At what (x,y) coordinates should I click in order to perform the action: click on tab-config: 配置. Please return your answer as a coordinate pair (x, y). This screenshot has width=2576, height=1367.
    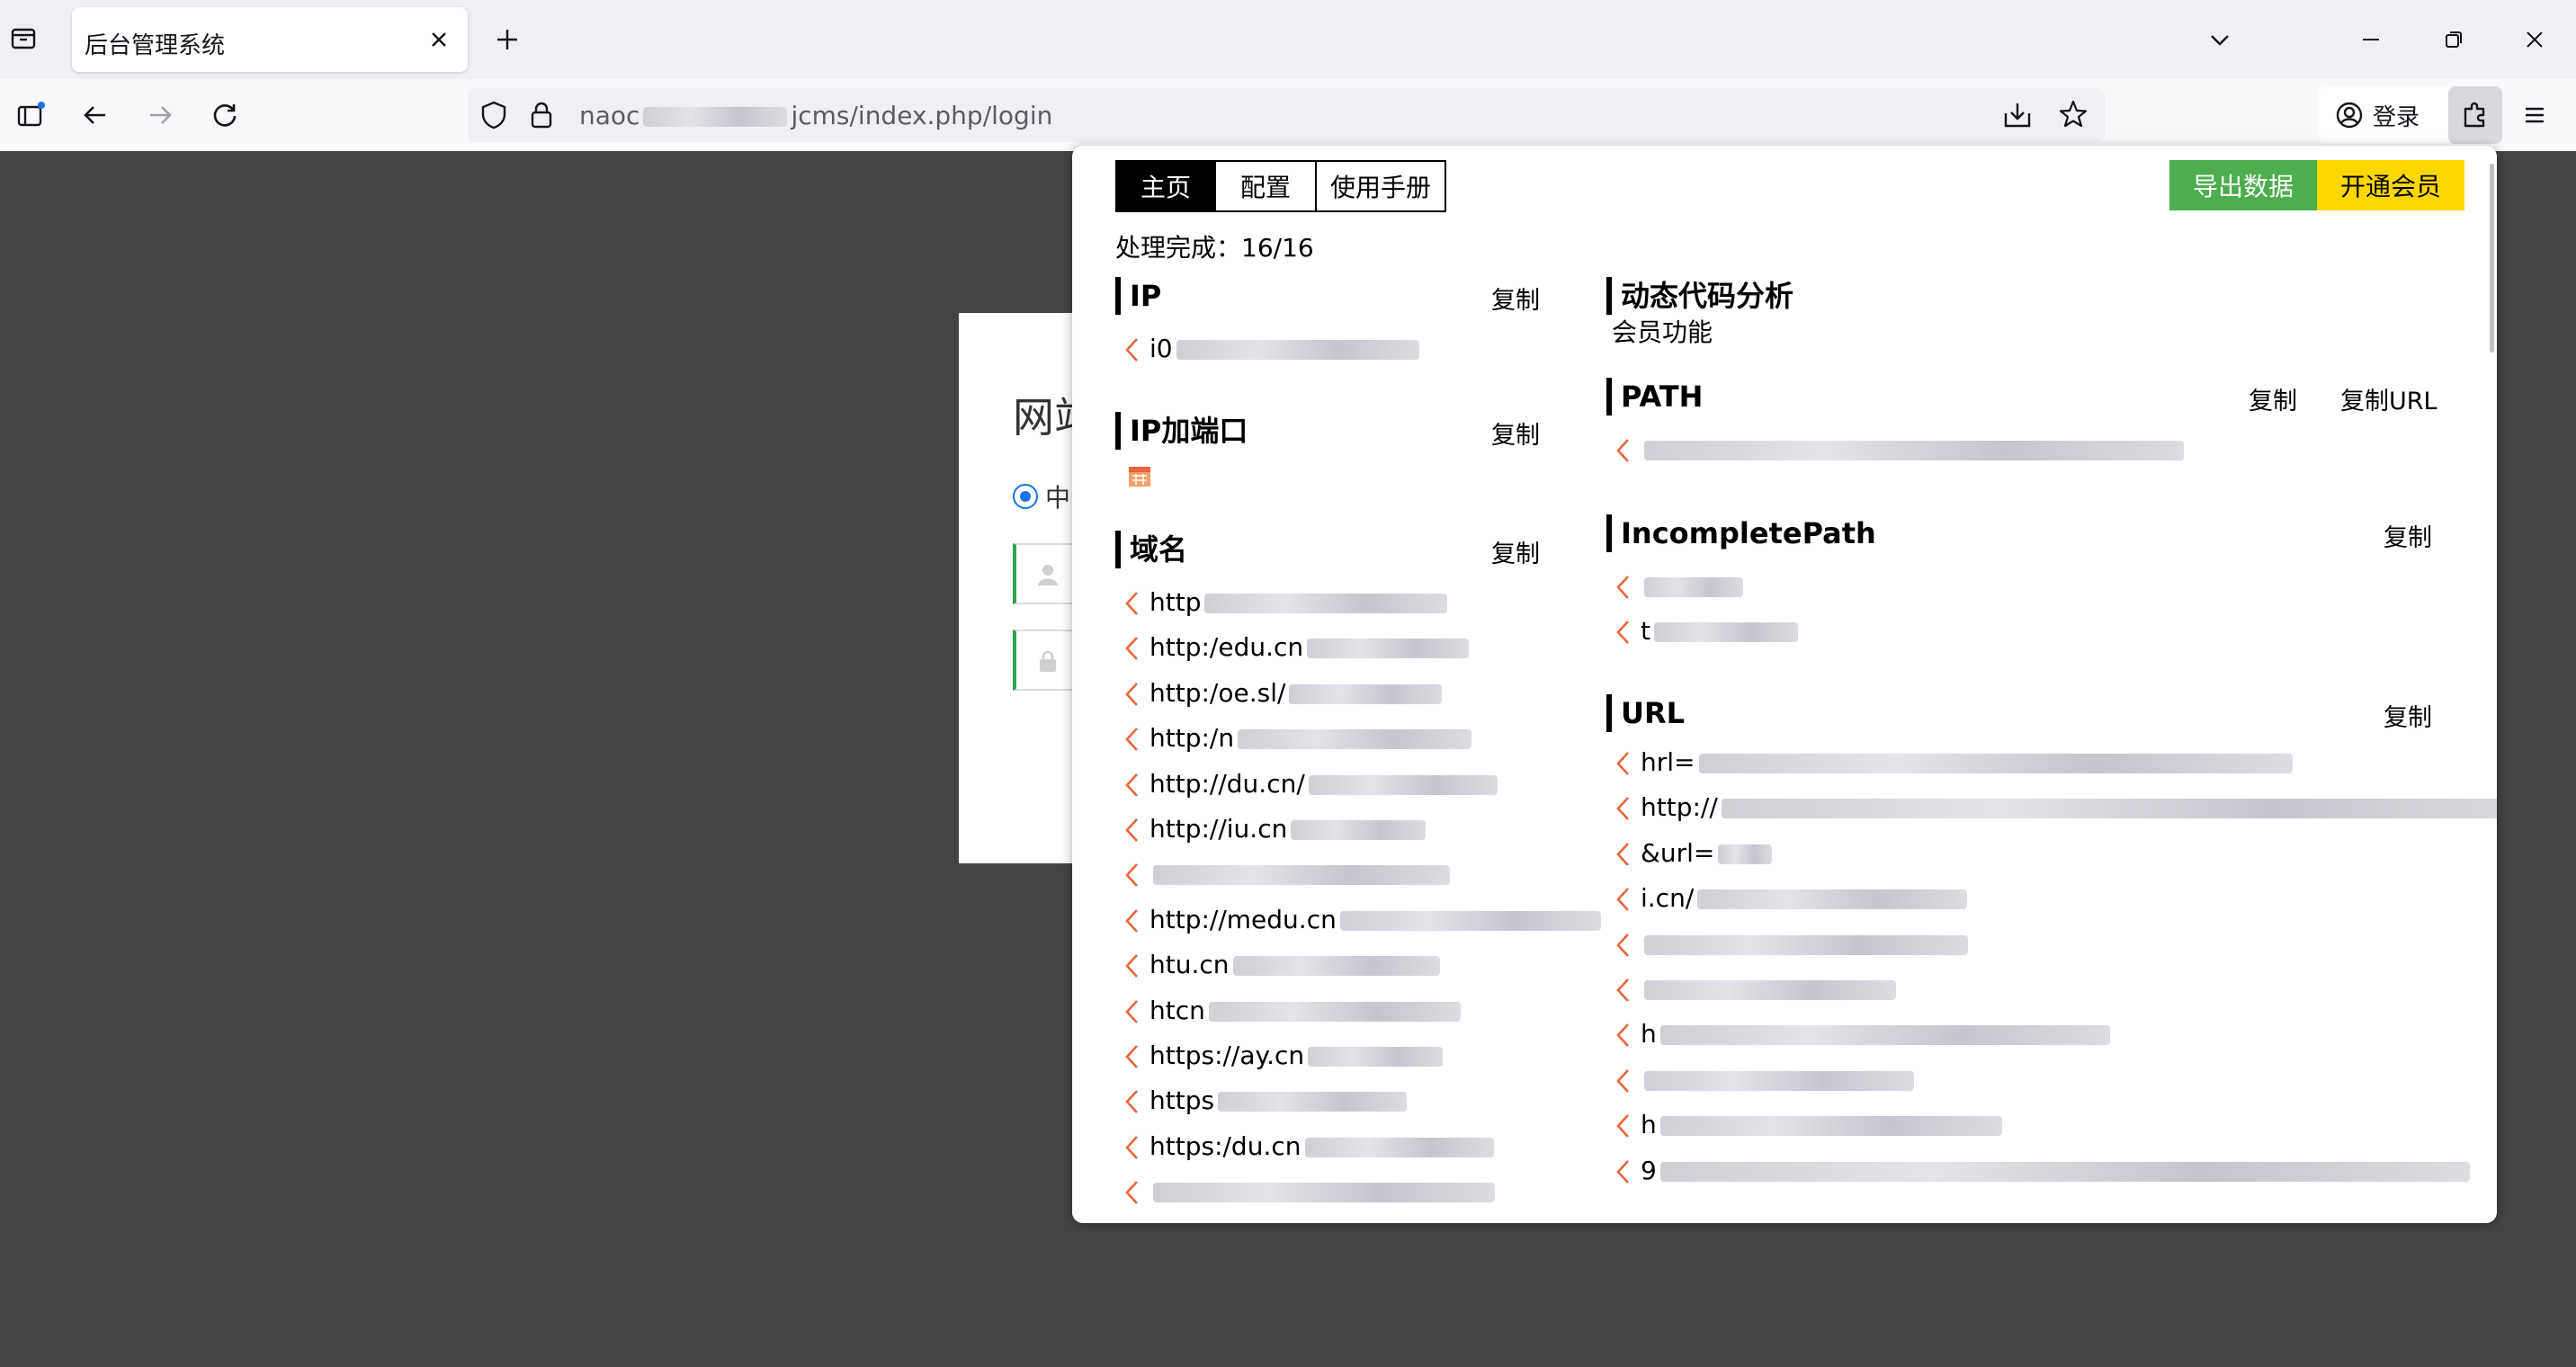
    Looking at the image, I should click on (1266, 186).